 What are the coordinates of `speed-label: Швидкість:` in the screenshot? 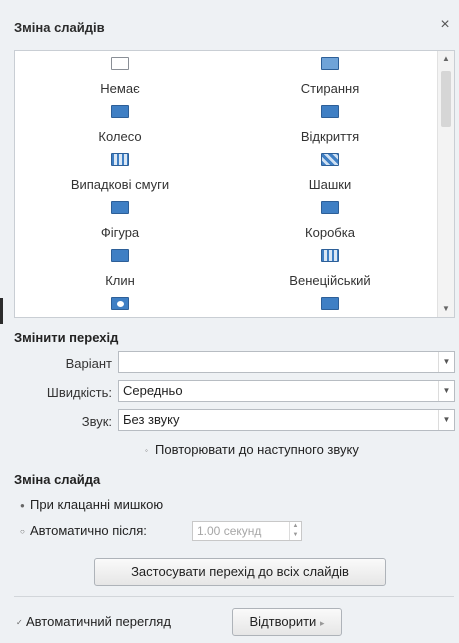 It's located at (79, 392).